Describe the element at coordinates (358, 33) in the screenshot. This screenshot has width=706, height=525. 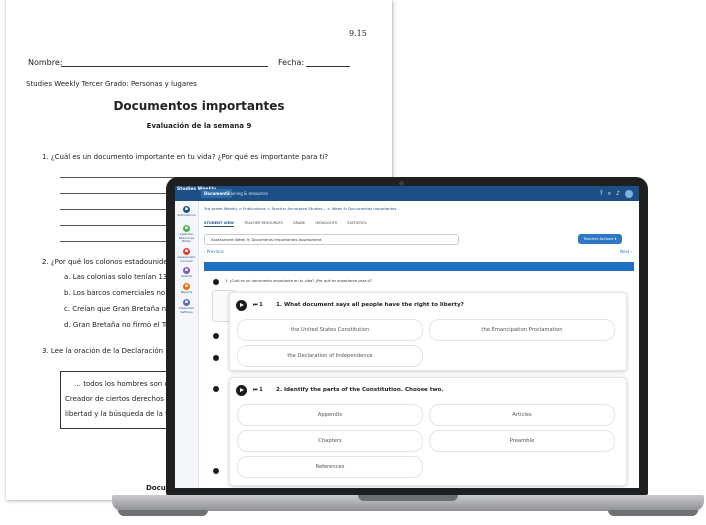
I see `page-number: 9.15` at that location.